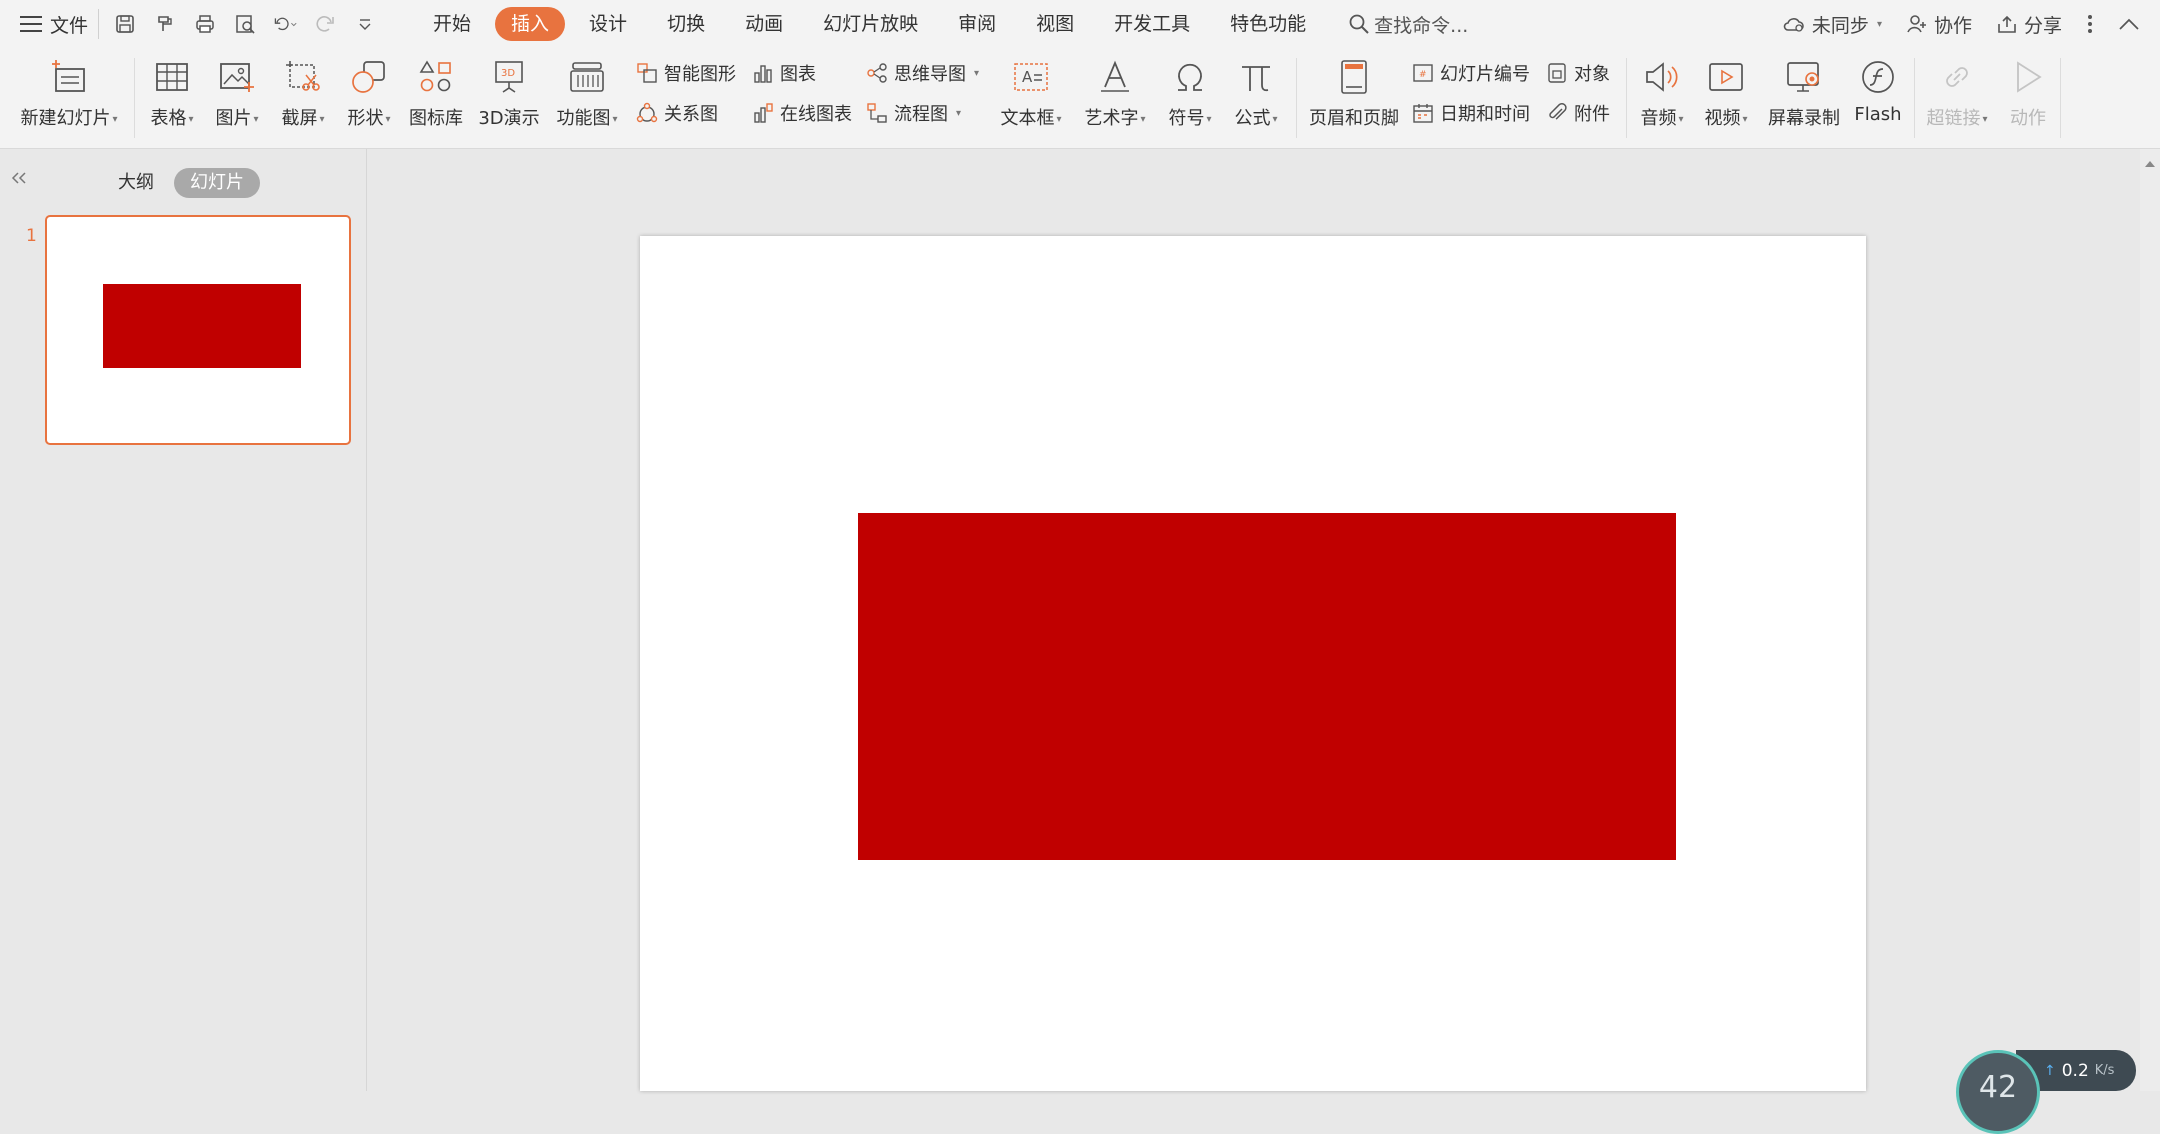 This screenshot has height=1134, width=2160. Describe the element at coordinates (19, 179) in the screenshot. I see `collapse-panel-icon` at that location.